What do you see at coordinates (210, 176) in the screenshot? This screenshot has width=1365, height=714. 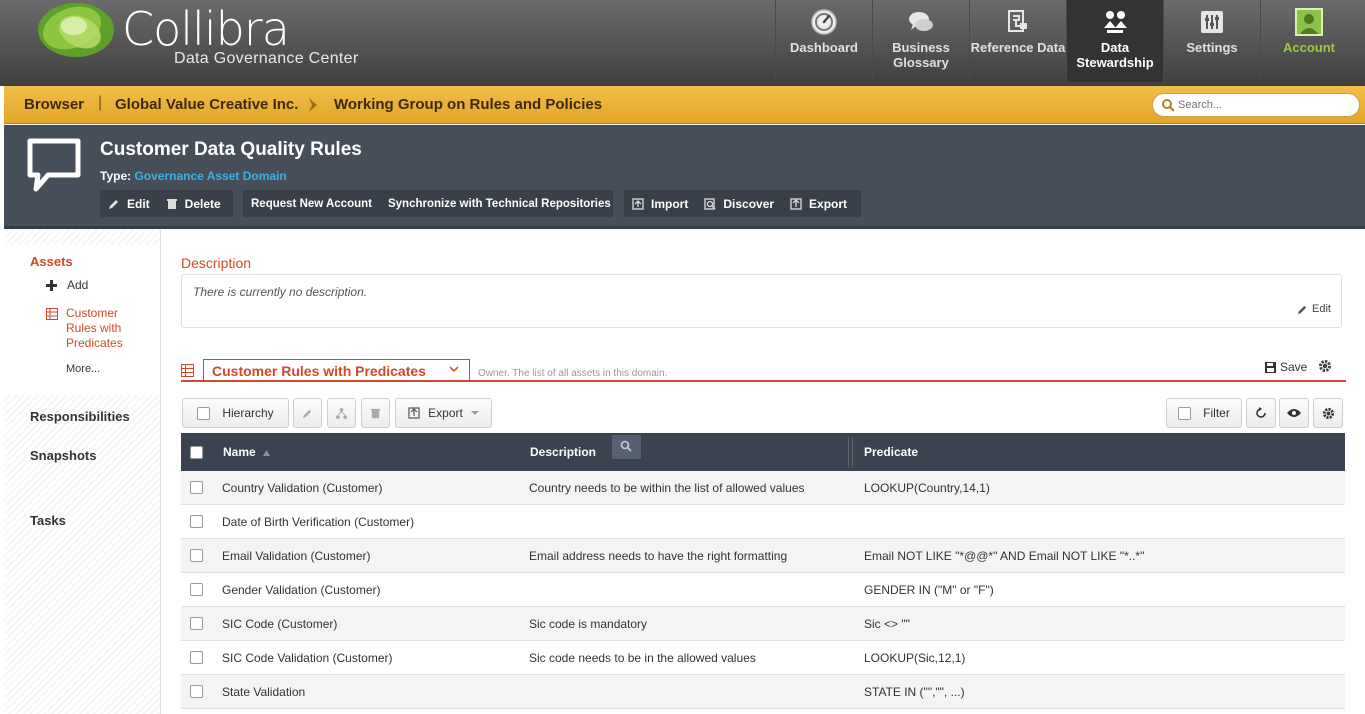 I see `asset-type-link: Governance Asset Domain` at bounding box center [210, 176].